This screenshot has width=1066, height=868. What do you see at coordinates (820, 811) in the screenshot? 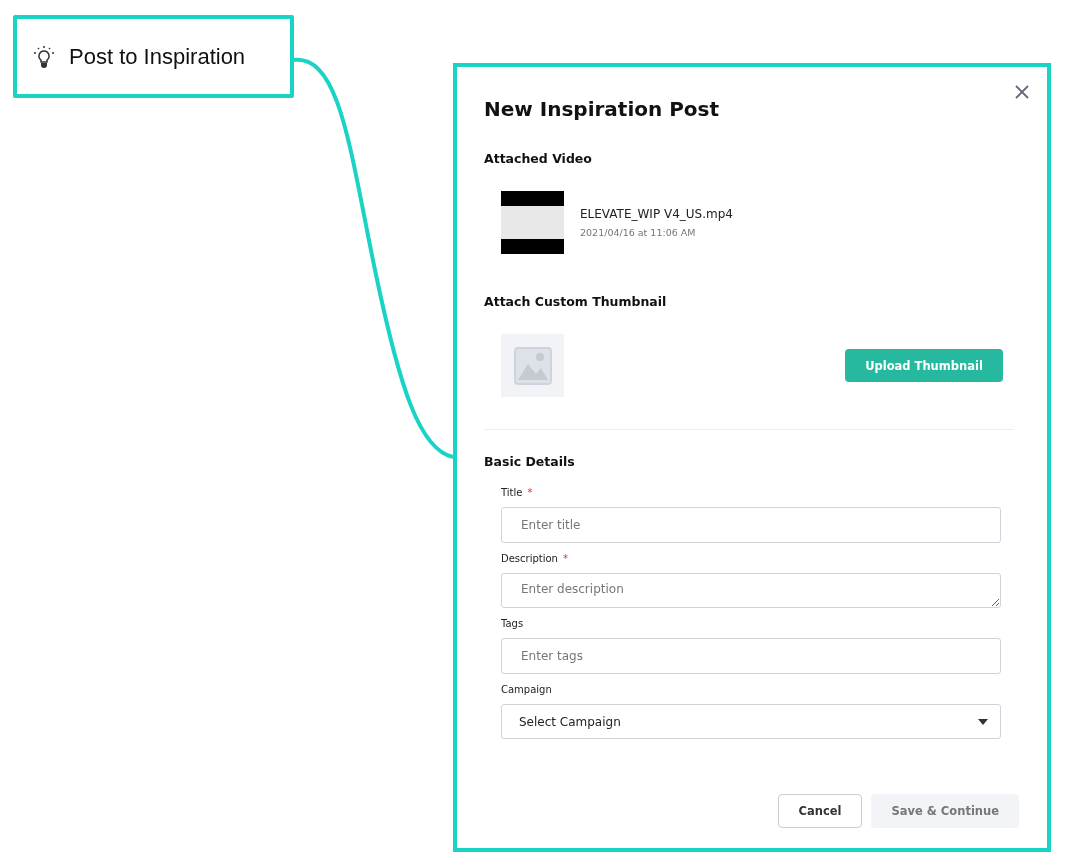
I see `cancel-button: Cancel` at bounding box center [820, 811].